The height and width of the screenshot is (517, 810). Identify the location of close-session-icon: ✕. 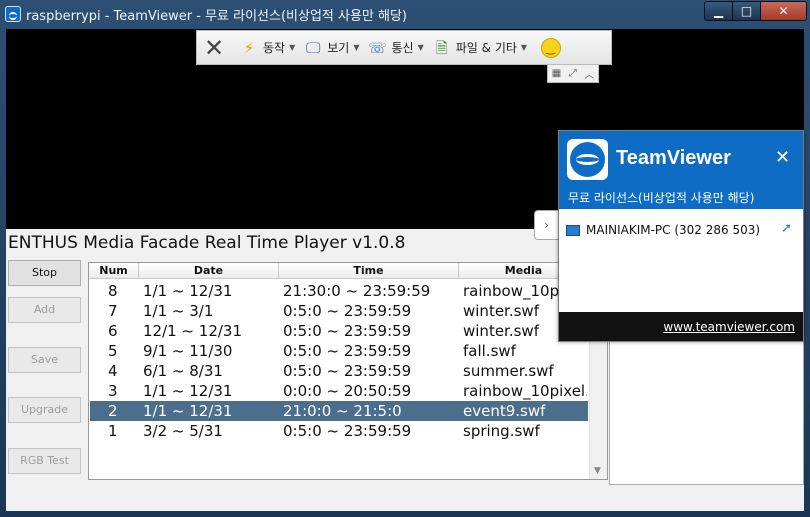
(214, 48).